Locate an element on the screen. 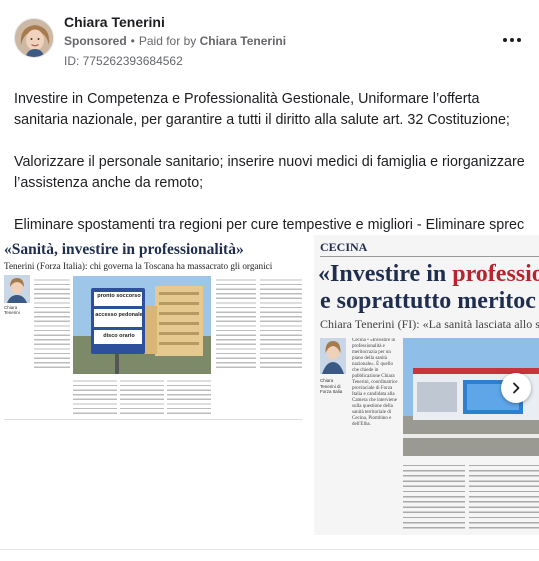 This screenshot has width=539, height=561. slide2-headline-b: professio is located at coordinates (495, 274).